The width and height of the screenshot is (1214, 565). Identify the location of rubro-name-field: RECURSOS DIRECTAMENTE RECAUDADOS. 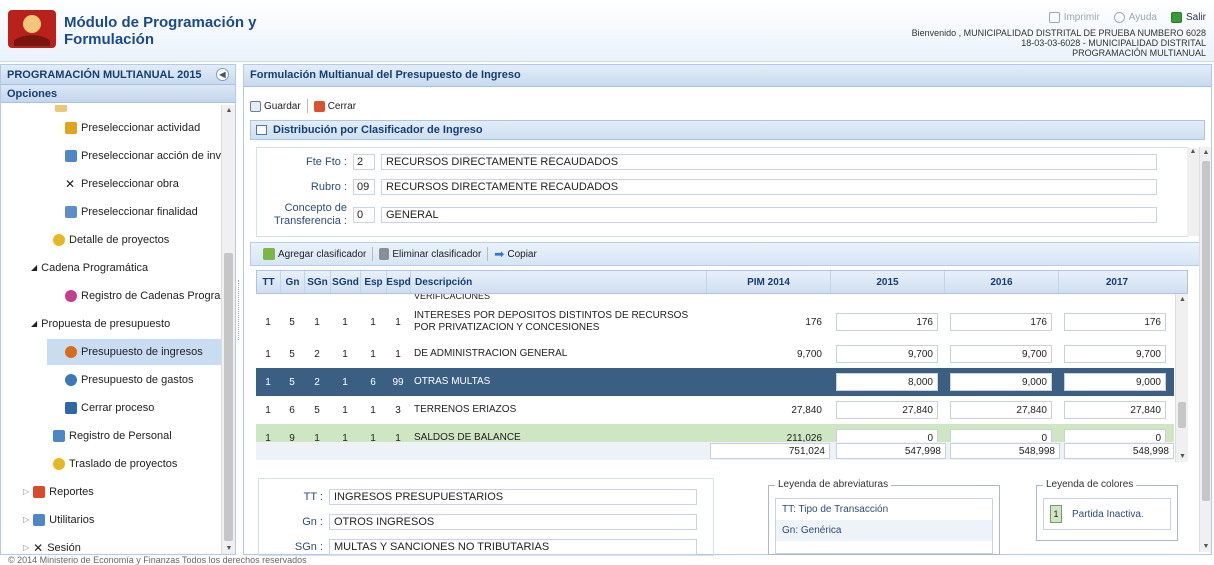
(769, 187).